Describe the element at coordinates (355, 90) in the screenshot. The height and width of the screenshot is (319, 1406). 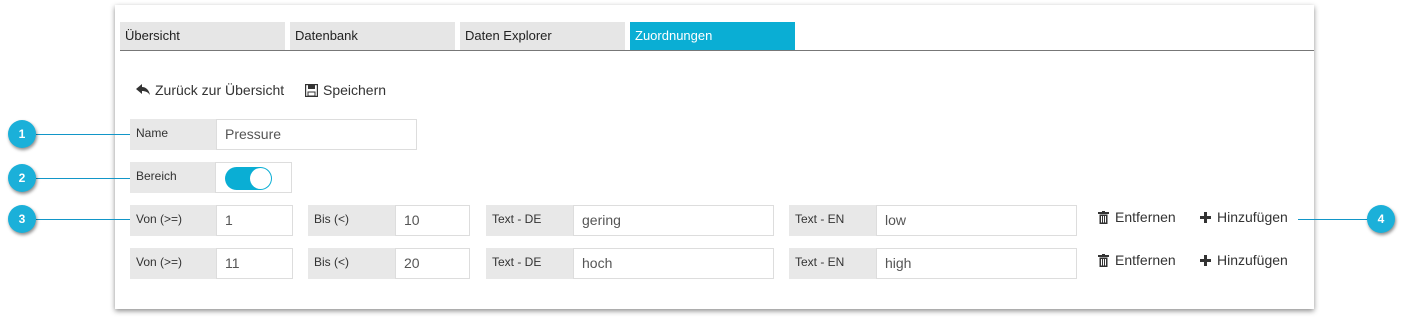
I see `save-label: Speichern` at that location.